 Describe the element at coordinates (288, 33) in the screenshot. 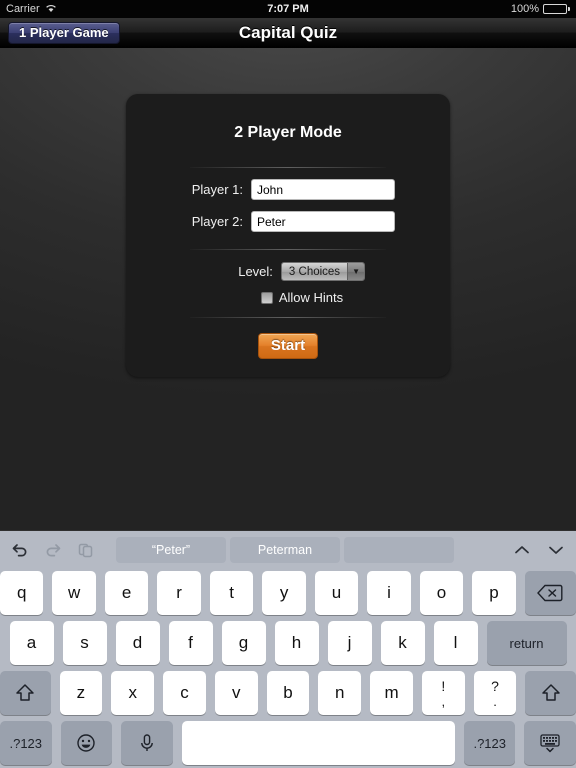

I see `navigation-bar: 1 Player Game Capital Quiz` at that location.